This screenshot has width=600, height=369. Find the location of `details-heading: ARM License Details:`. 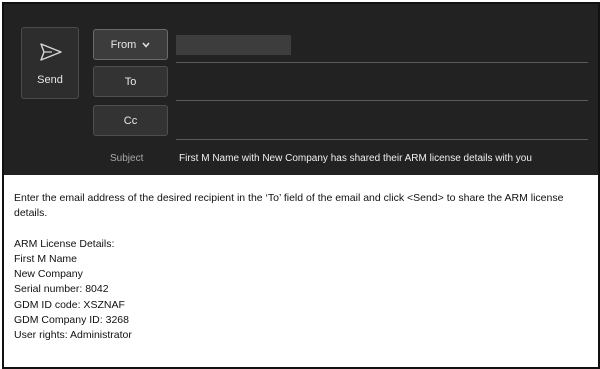

details-heading: ARM License Details: is located at coordinates (64, 243).